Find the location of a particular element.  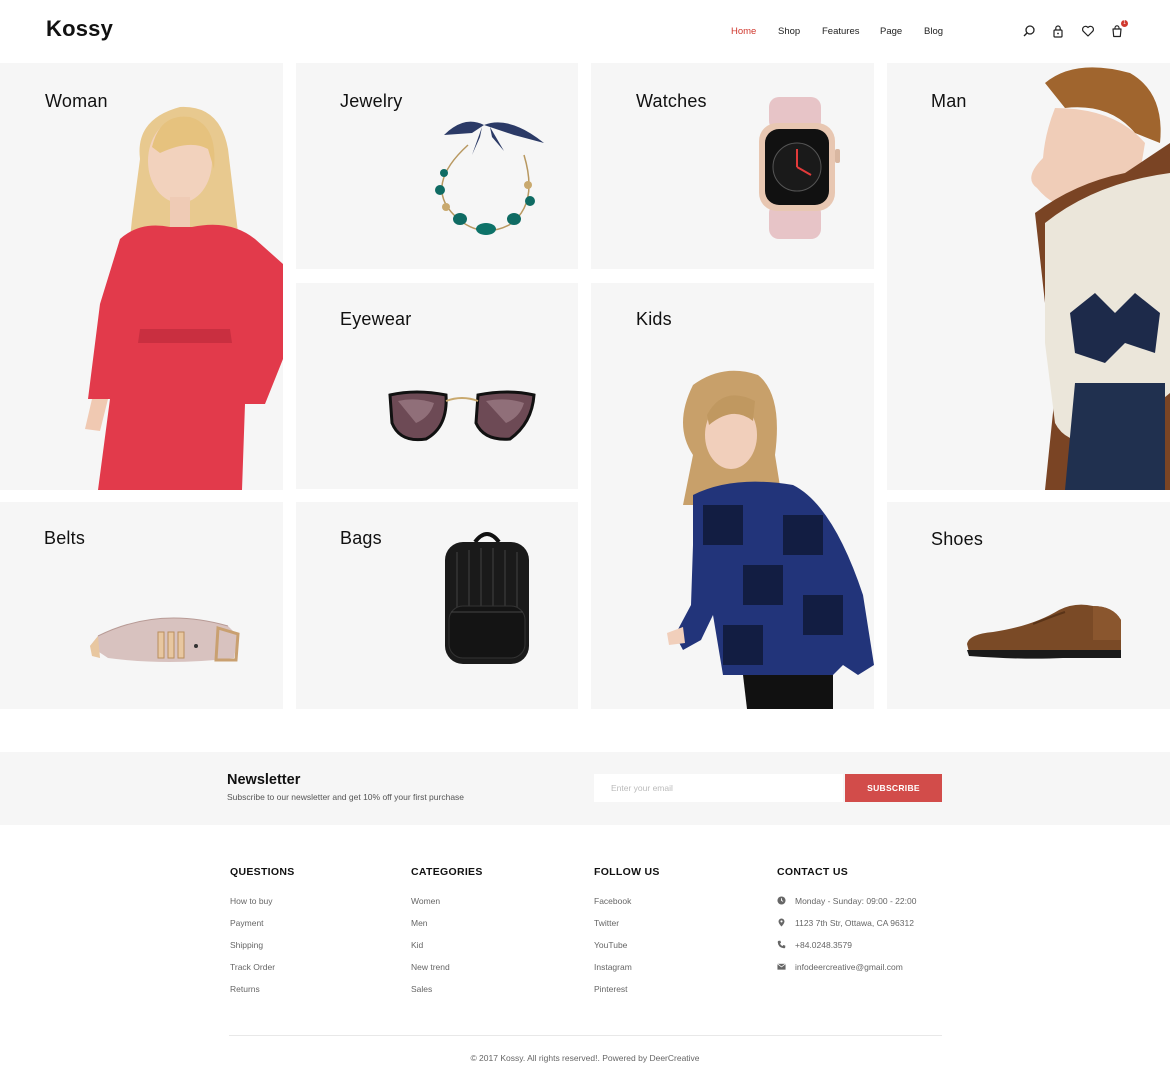

category-label: Bags is located at coordinates (361, 538).